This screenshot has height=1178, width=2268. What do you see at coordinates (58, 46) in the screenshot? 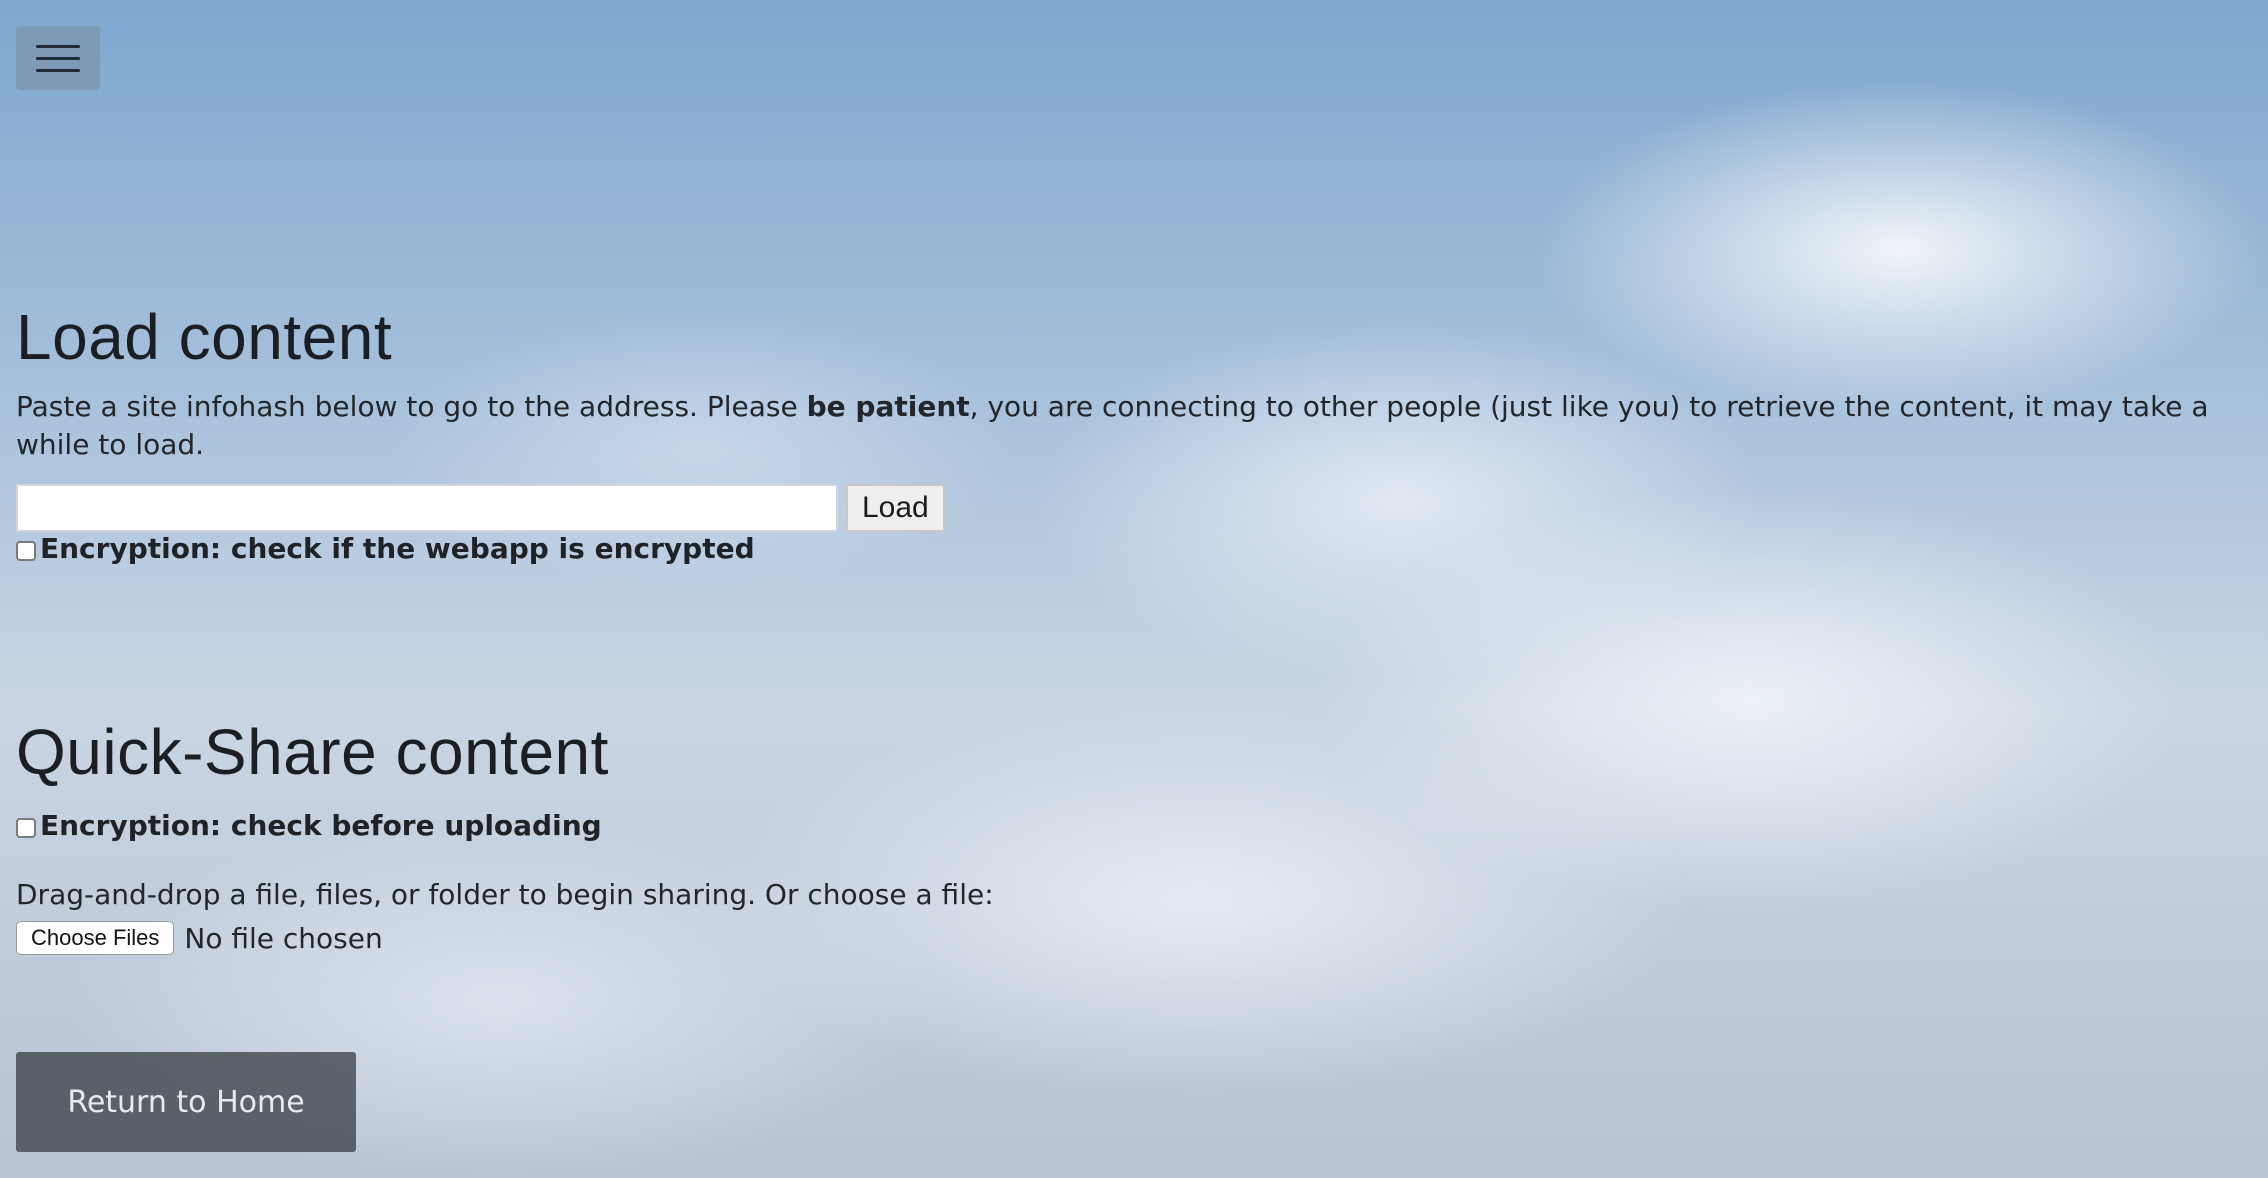
I see `hamburger-menu-icon` at bounding box center [58, 46].